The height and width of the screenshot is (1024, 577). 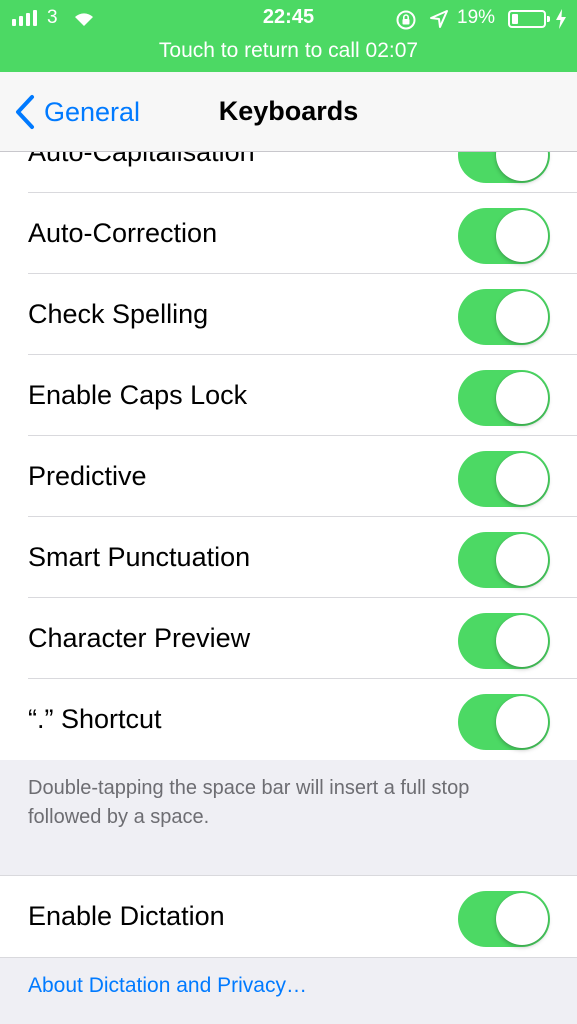 I want to click on full-stop-shortcut-toggle, so click(x=504, y=722).